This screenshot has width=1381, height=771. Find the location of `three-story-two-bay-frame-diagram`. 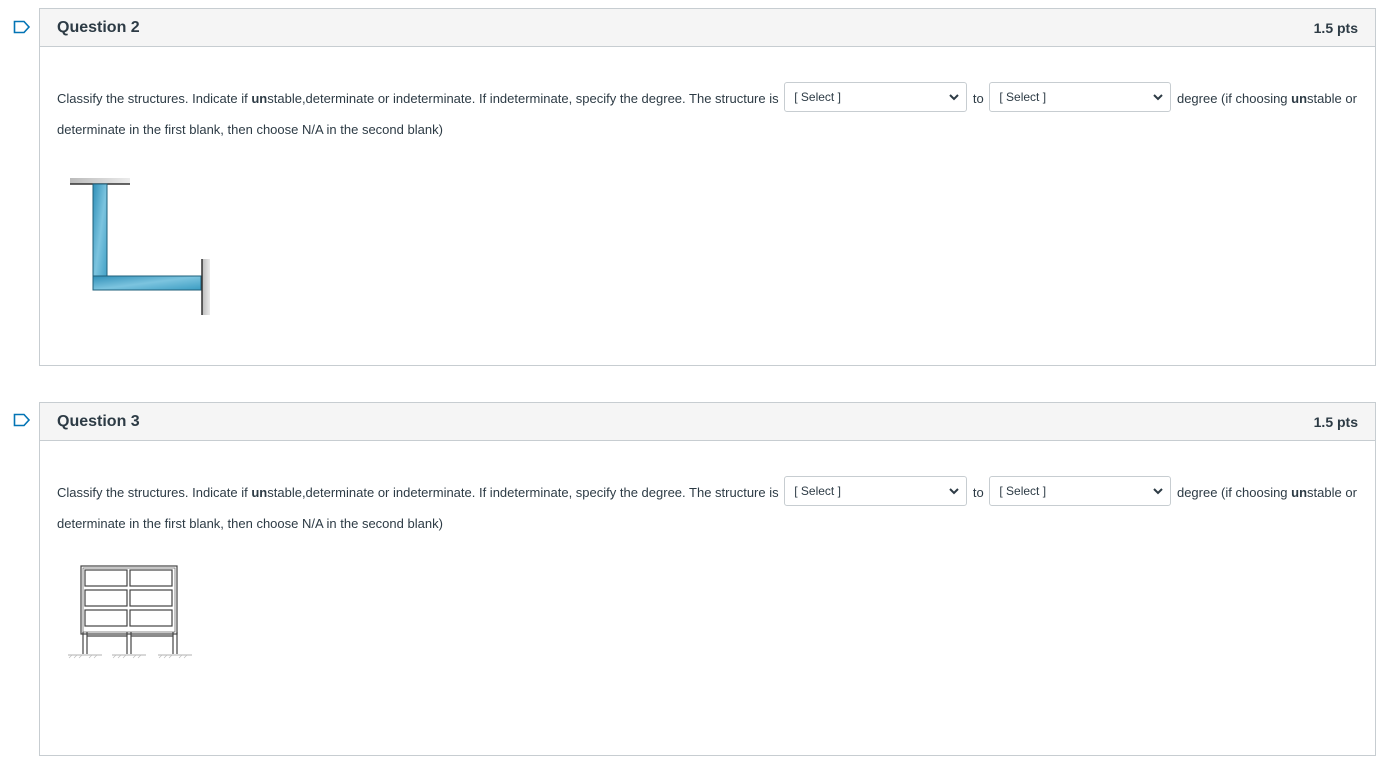

three-story-two-bay-frame-diagram is located at coordinates (130, 612).